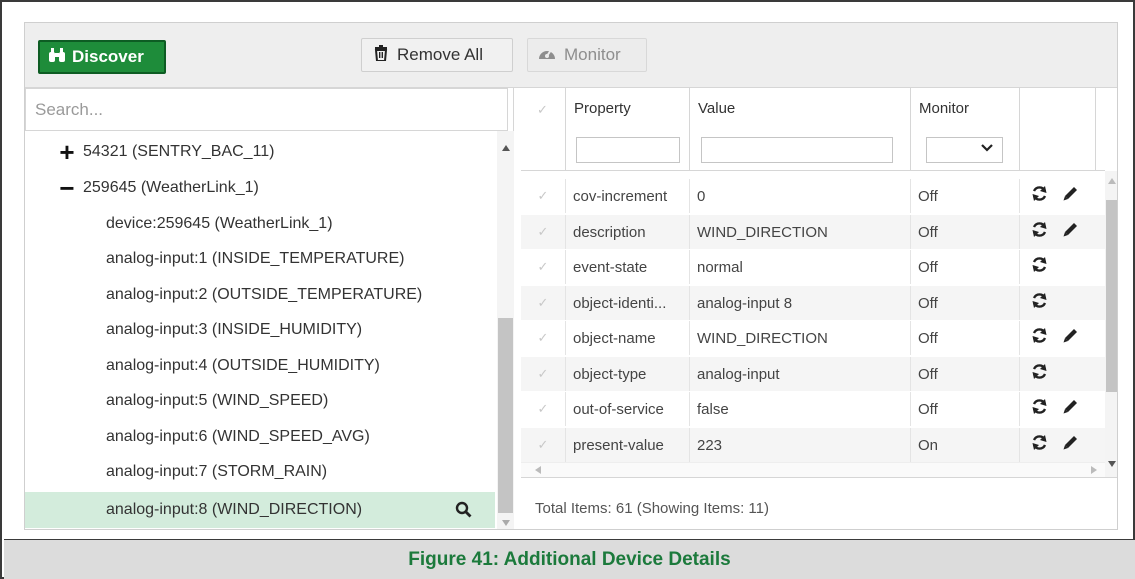  Describe the element at coordinates (628, 196) in the screenshot. I see `property-cell: cov-increment` at that location.